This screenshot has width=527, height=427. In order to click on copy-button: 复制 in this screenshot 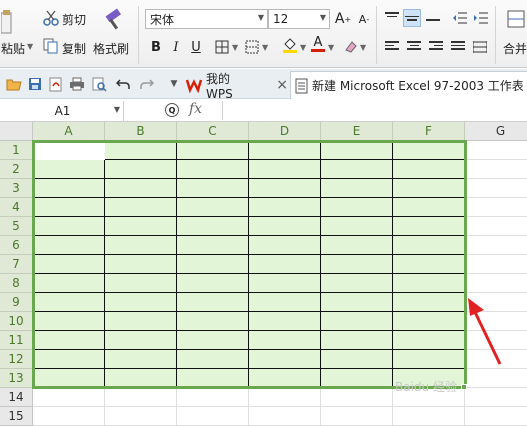, I will do `click(74, 48)`.